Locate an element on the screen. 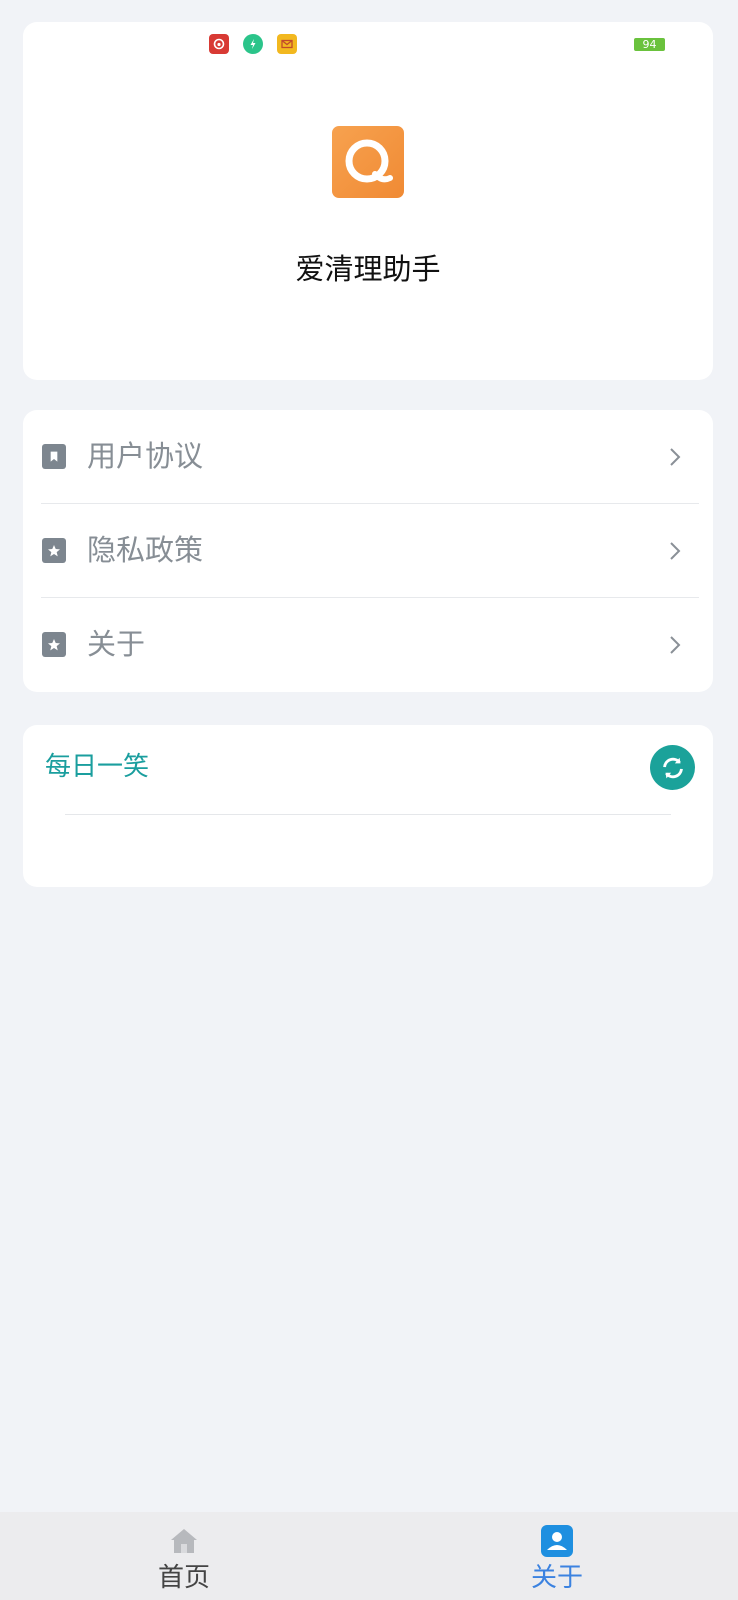 Image resolution: width=738 pixels, height=1600 pixels. q-logo-icon is located at coordinates (369, 161).